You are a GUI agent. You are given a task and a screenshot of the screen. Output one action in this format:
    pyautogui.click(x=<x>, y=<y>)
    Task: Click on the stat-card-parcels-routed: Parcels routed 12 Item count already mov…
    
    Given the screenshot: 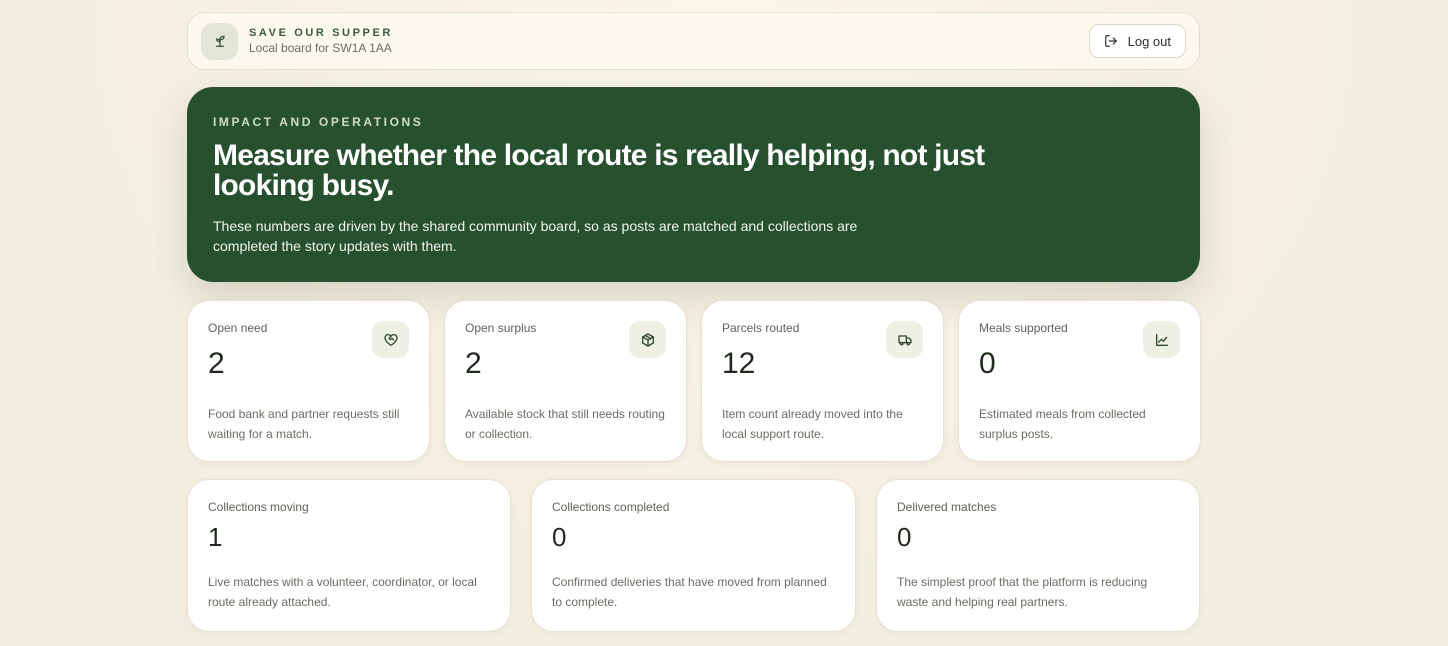 What is the action you would take?
    pyautogui.click(x=822, y=381)
    